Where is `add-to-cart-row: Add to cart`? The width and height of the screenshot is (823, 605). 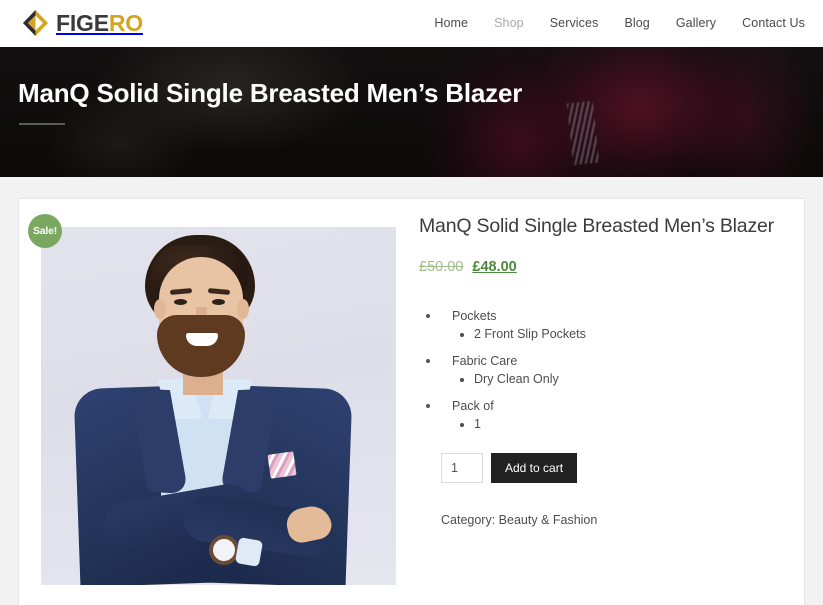
add-to-cart-row: Add to cart is located at coordinates (615, 468).